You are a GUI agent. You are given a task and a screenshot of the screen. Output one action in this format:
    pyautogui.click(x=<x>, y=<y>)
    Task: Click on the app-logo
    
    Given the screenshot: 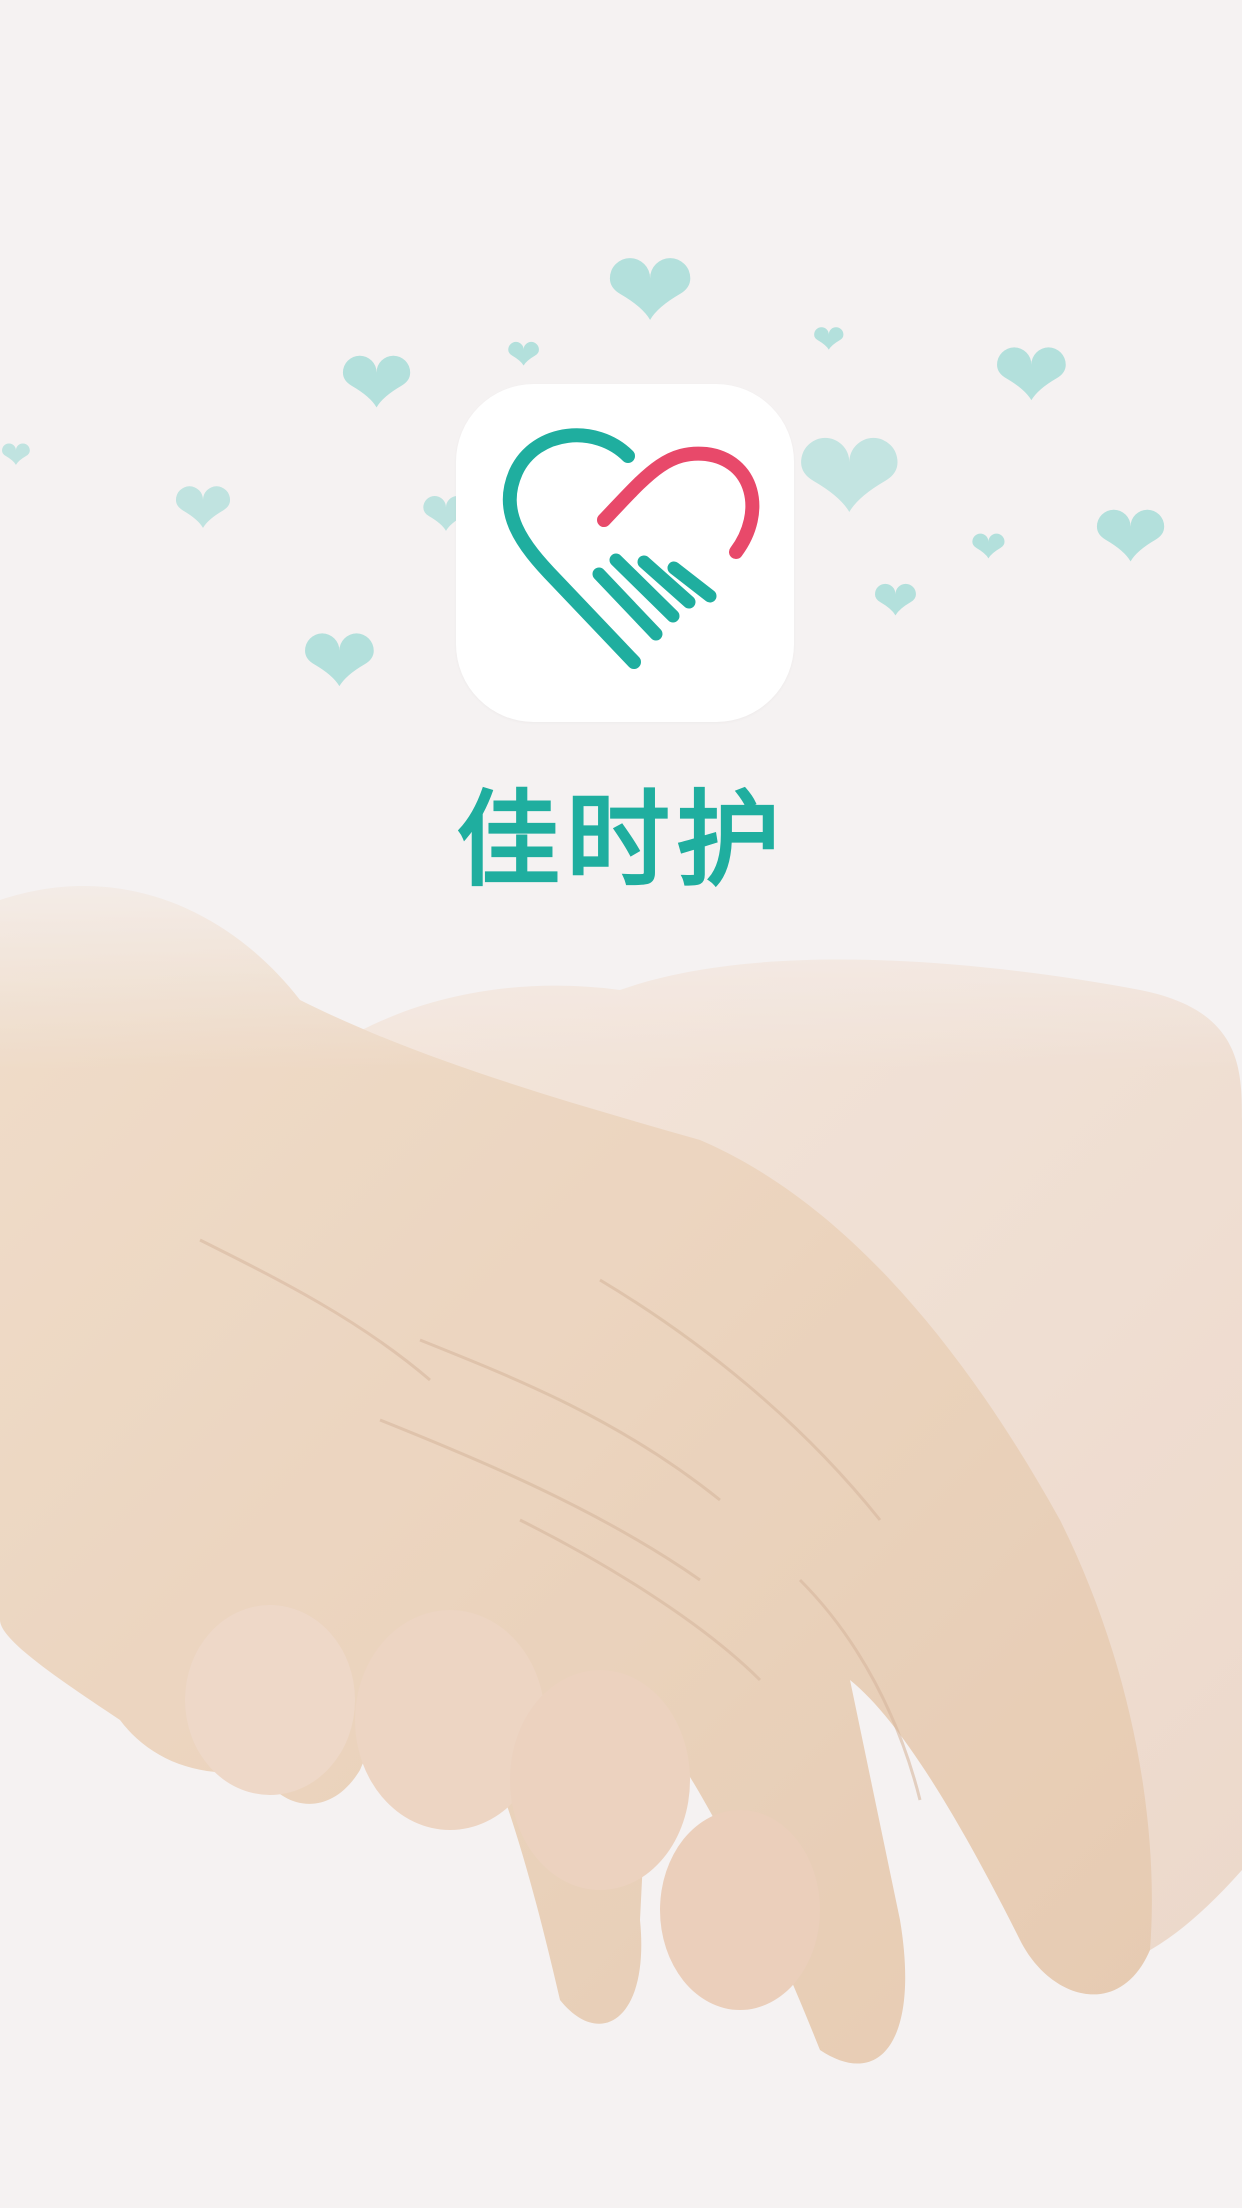 What is the action you would take?
    pyautogui.click(x=625, y=553)
    